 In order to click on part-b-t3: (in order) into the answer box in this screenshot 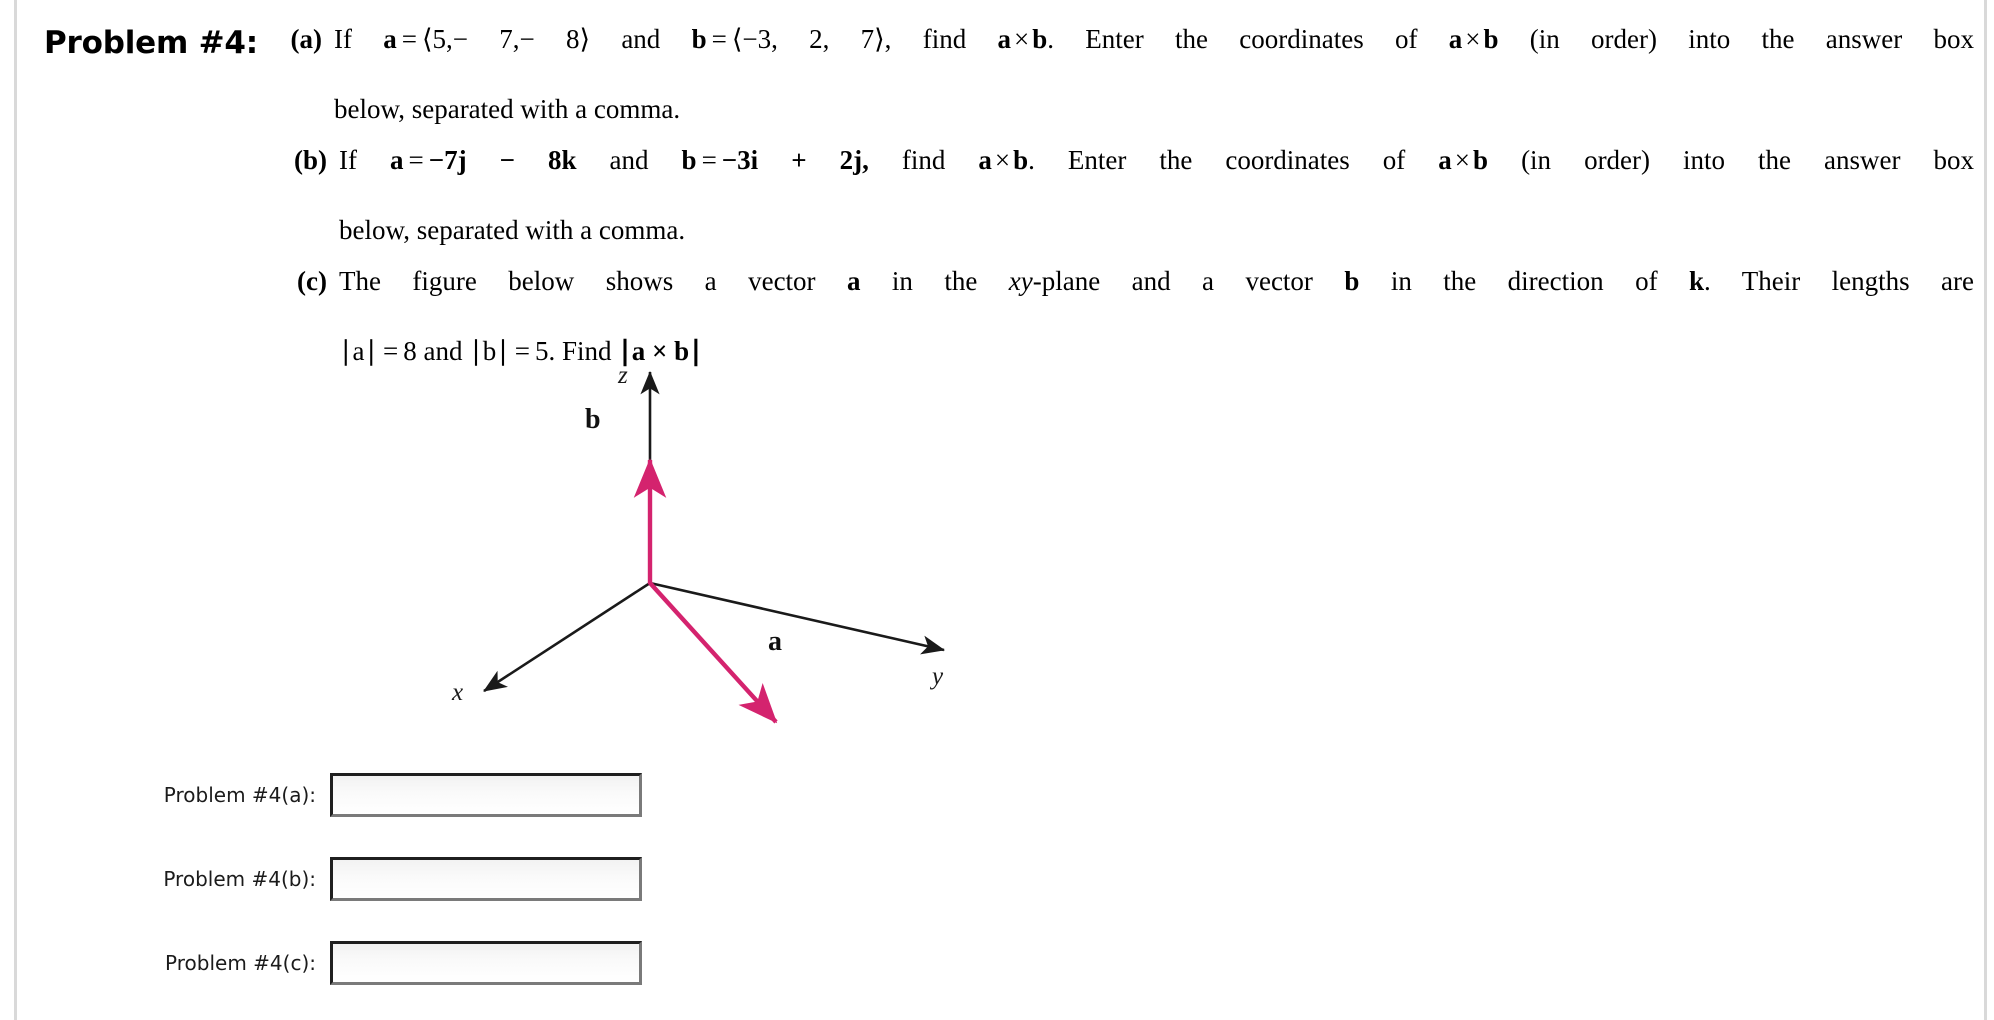, I will do `click(1731, 160)`.